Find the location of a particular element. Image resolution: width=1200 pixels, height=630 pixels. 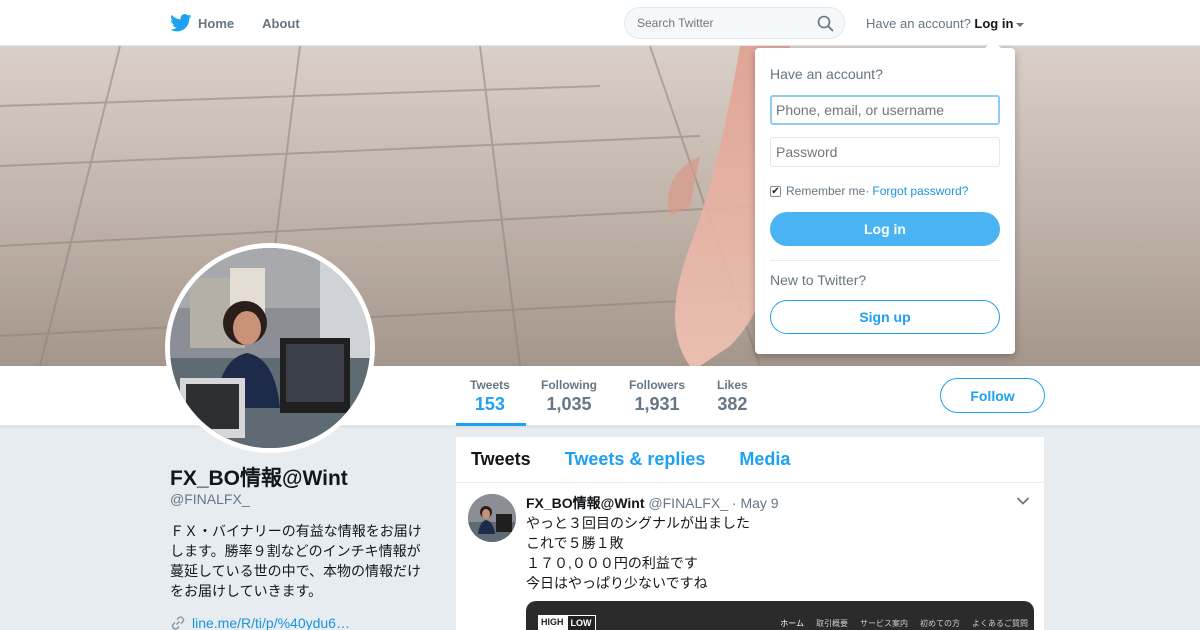

highlow-logo-part-a: HIGH is located at coordinates (552, 622).